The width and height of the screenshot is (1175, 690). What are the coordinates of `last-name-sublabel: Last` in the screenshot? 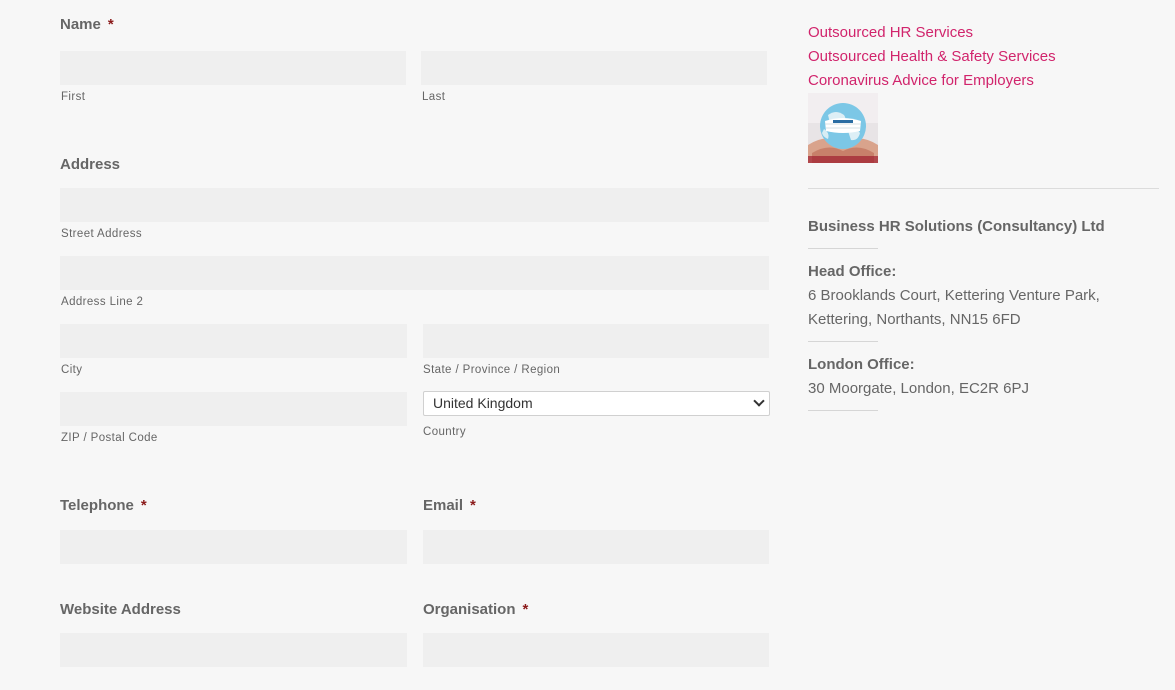 It's located at (434, 97).